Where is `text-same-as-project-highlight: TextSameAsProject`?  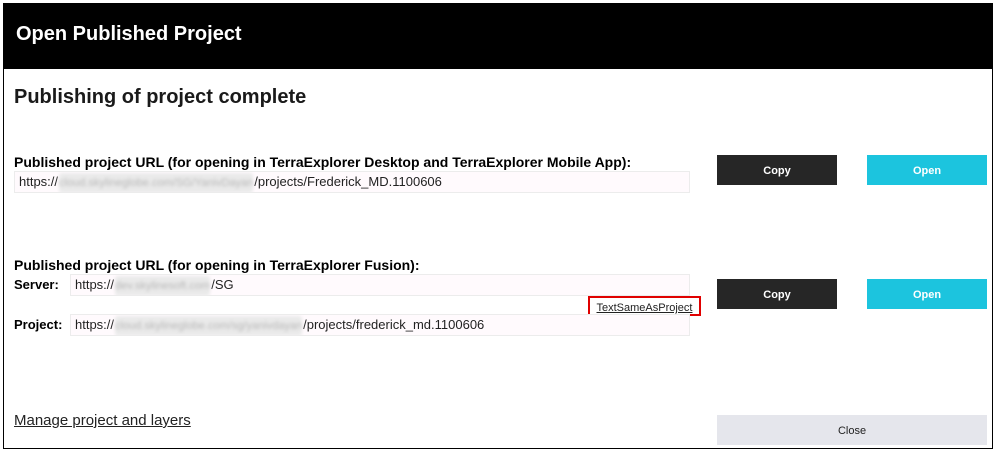
text-same-as-project-highlight: TextSameAsProject is located at coordinates (644, 306).